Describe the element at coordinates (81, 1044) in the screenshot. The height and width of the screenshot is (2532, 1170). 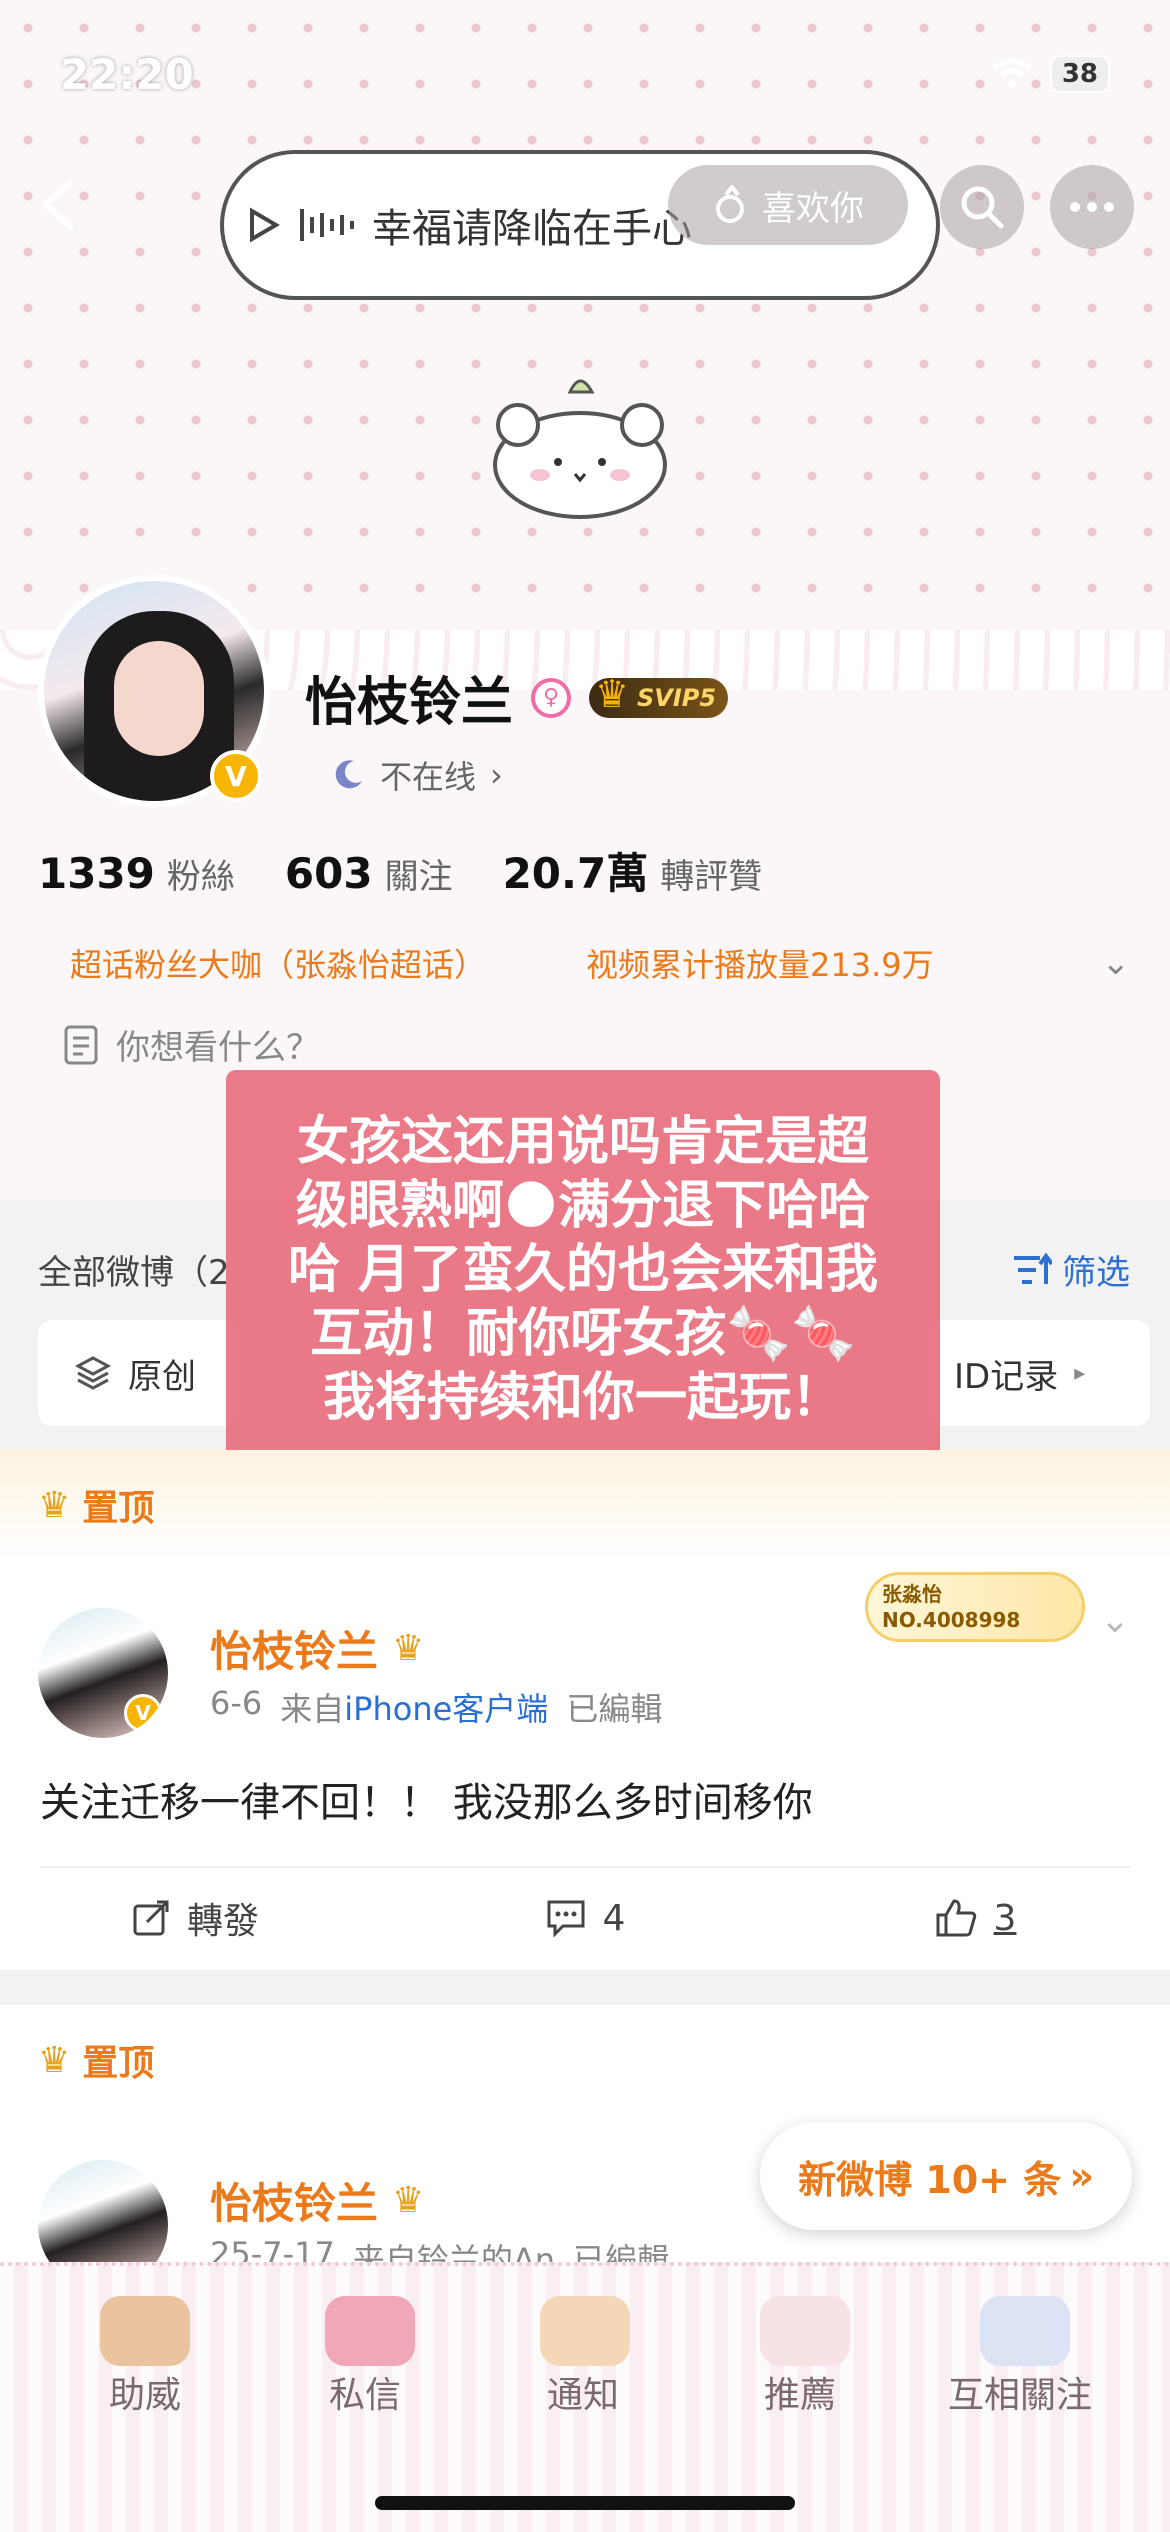
I see `document-icon` at that location.